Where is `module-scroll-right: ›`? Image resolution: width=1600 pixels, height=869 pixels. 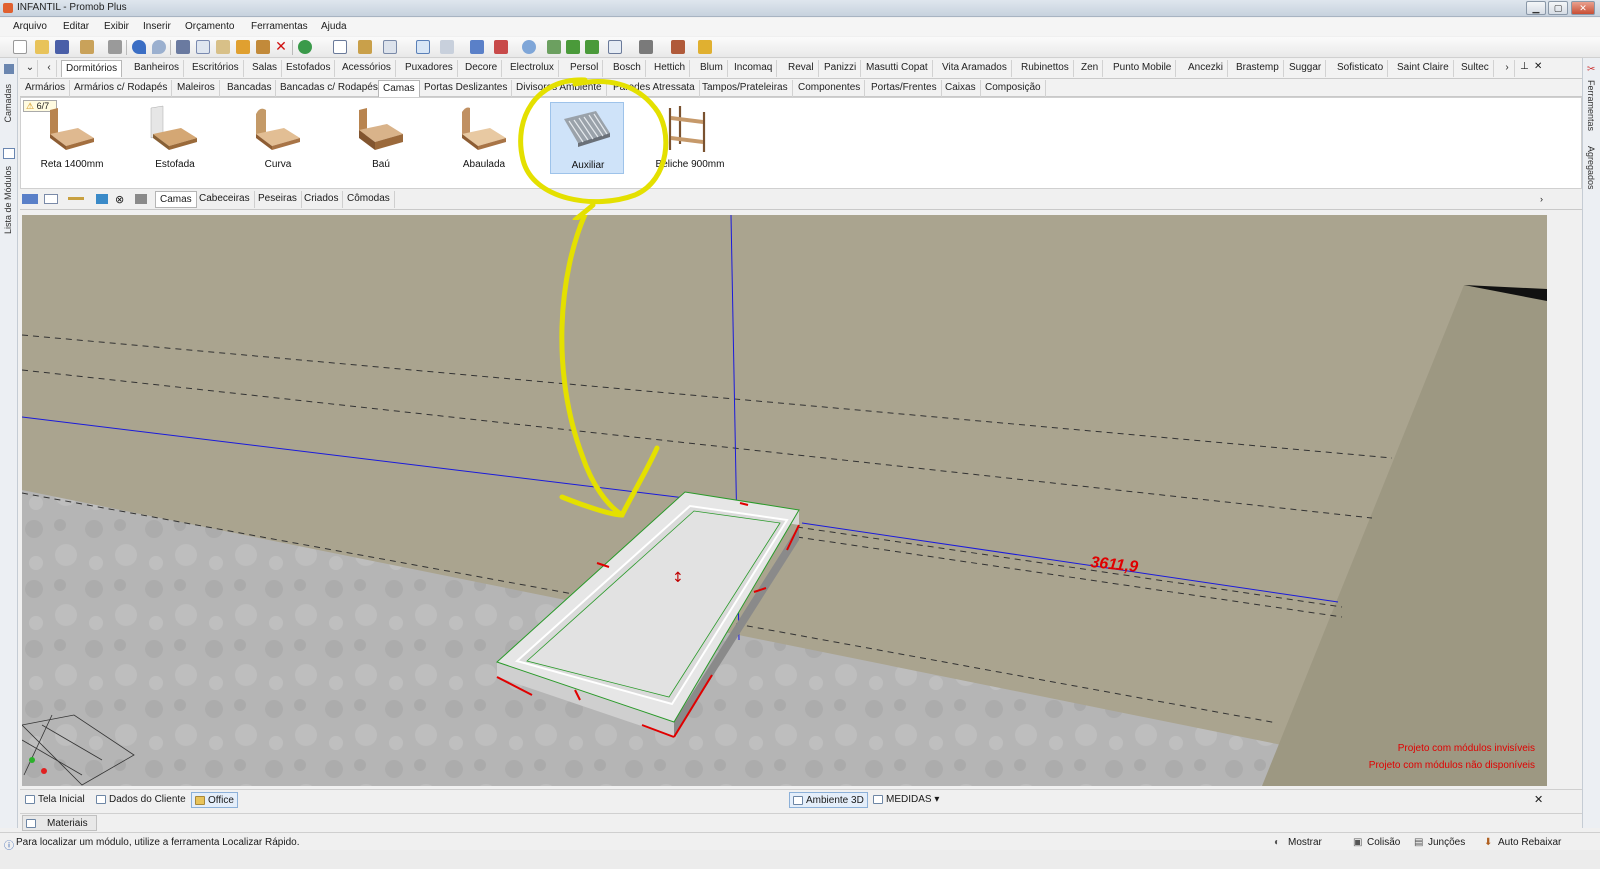 module-scroll-right: › is located at coordinates (1541, 199).